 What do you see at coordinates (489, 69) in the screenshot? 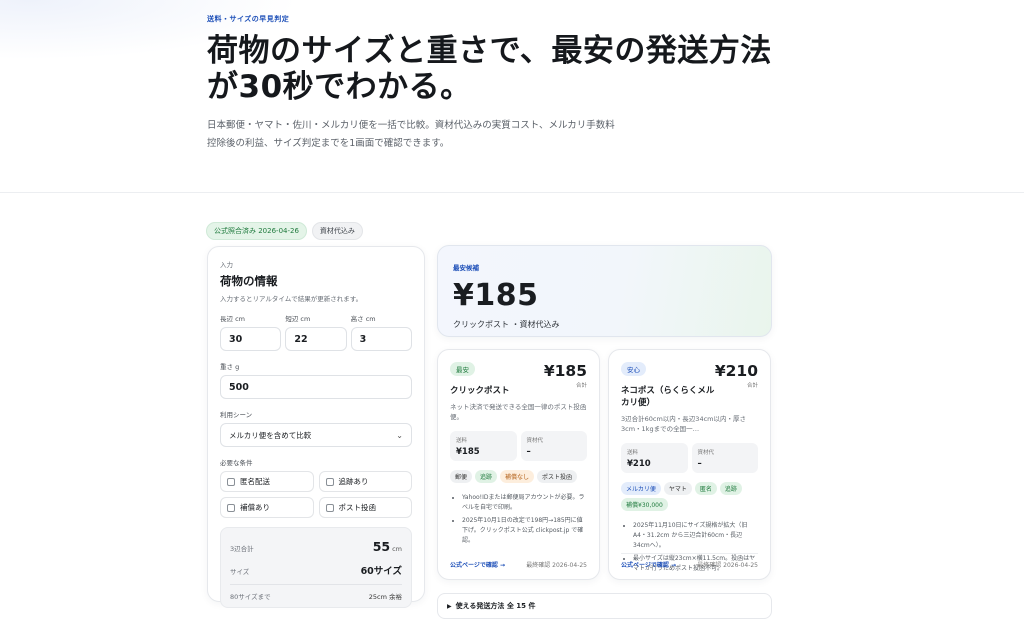
I see `page-title: 荷物のサイズと重さで、最安の発送方法が30秒でわかる。` at bounding box center [489, 69].